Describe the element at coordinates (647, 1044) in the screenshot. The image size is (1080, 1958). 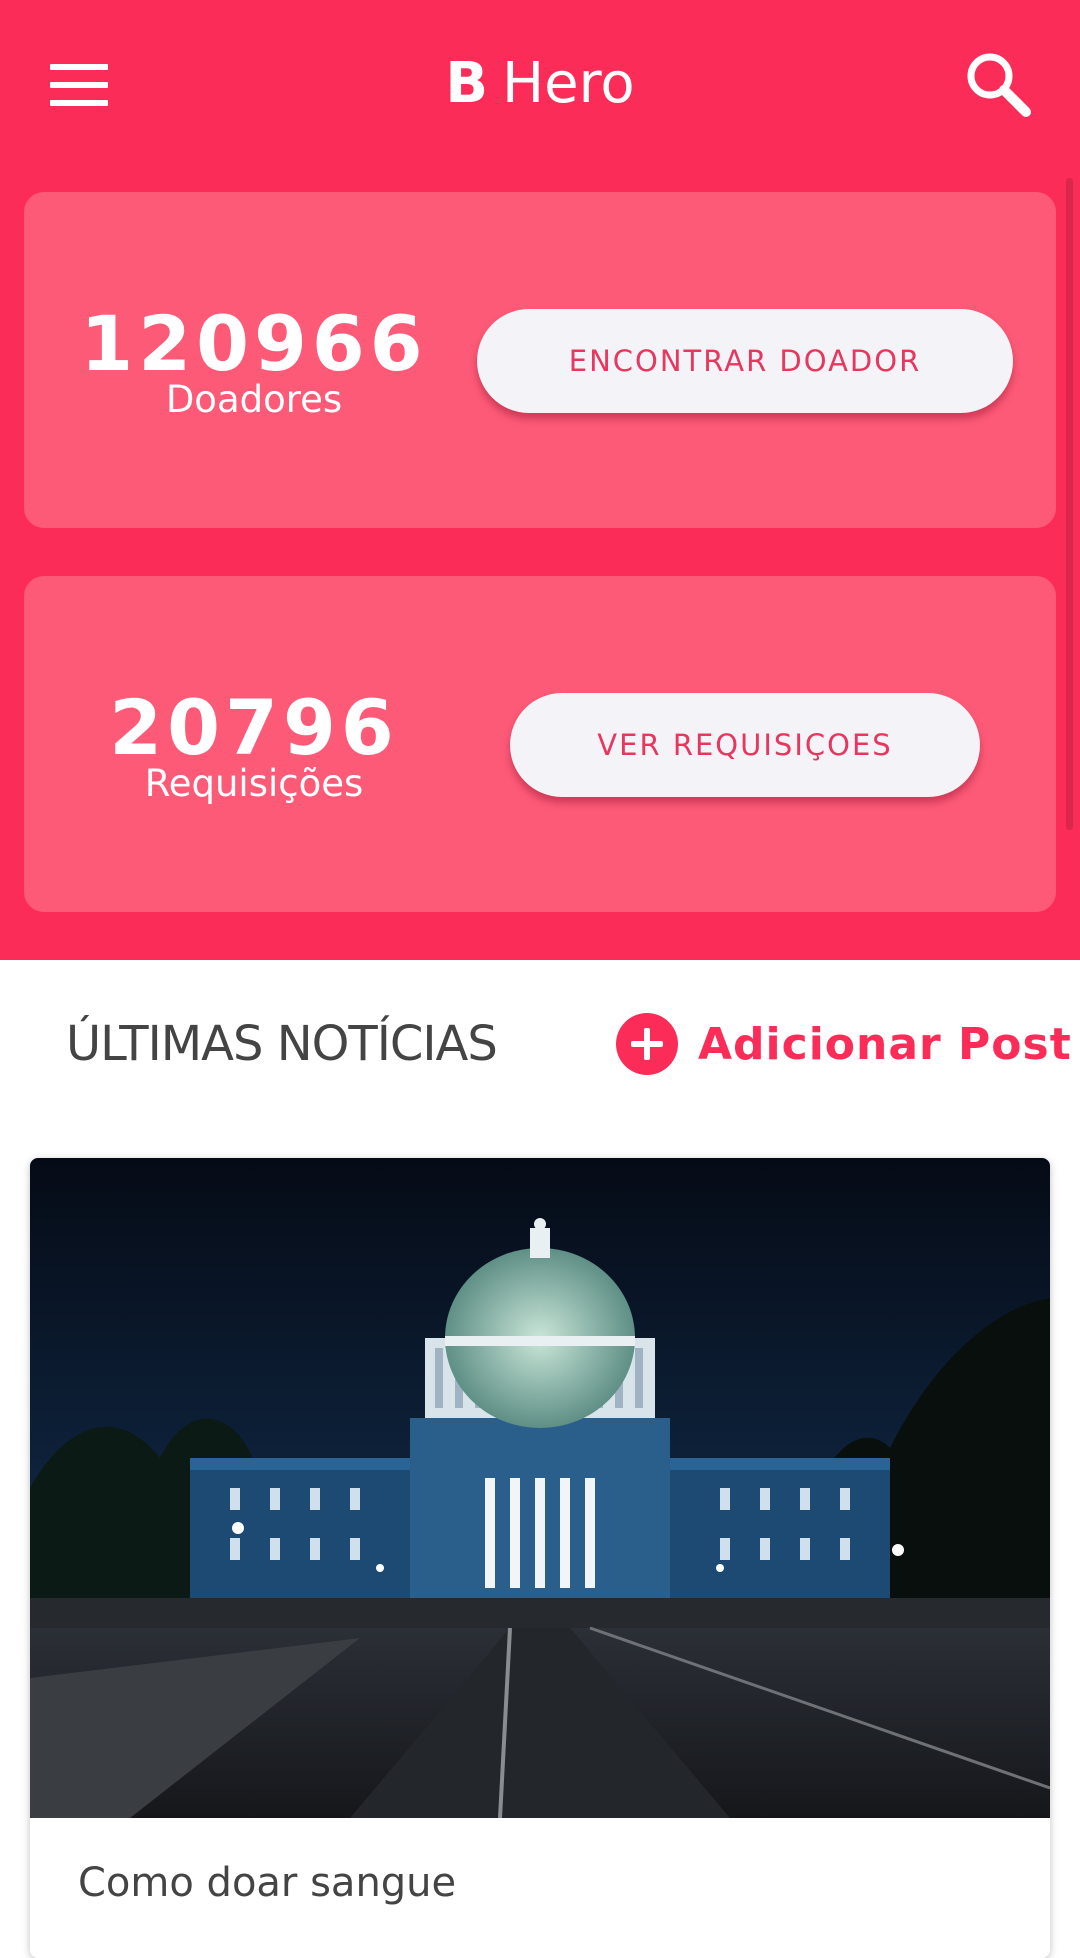
I see `plus-circle-icon` at that location.